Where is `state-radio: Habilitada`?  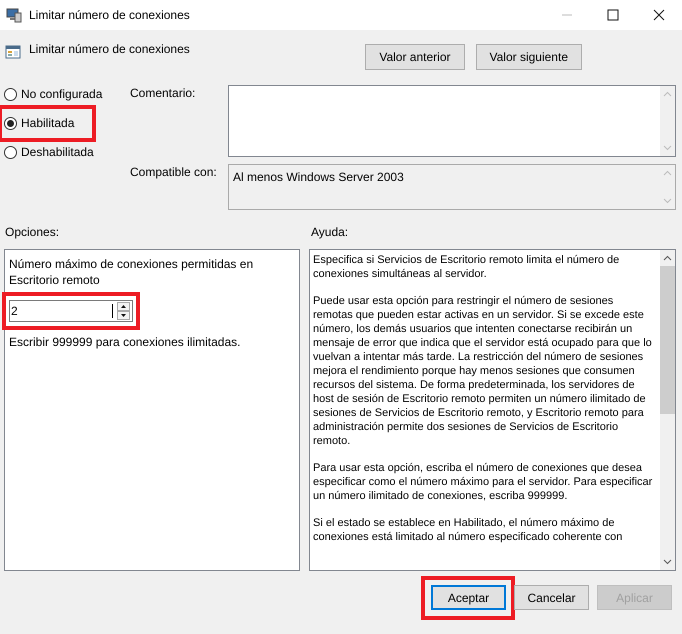
state-radio: Habilitada is located at coordinates (39, 123).